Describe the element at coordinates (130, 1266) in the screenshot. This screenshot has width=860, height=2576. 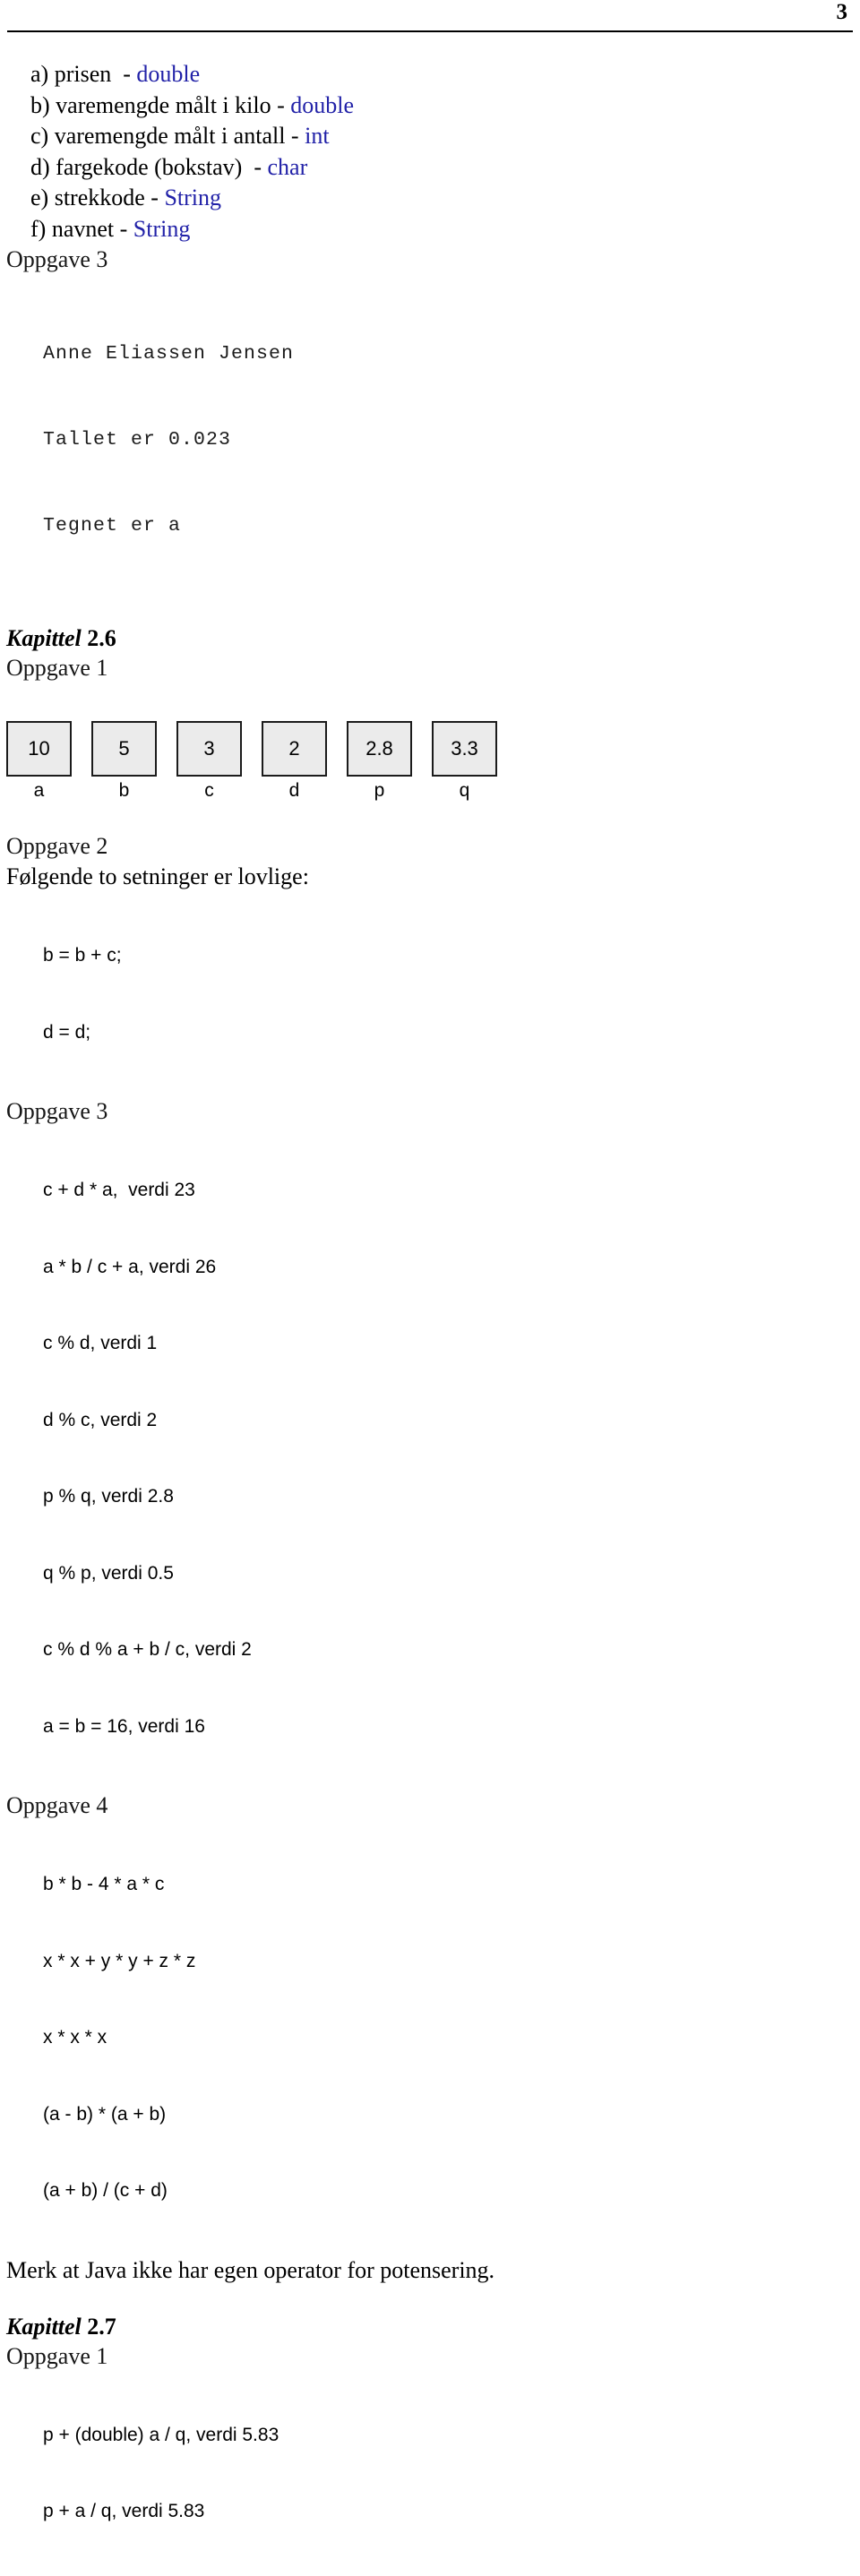
I see `code-line: a * b / c + a, verdi 26` at that location.